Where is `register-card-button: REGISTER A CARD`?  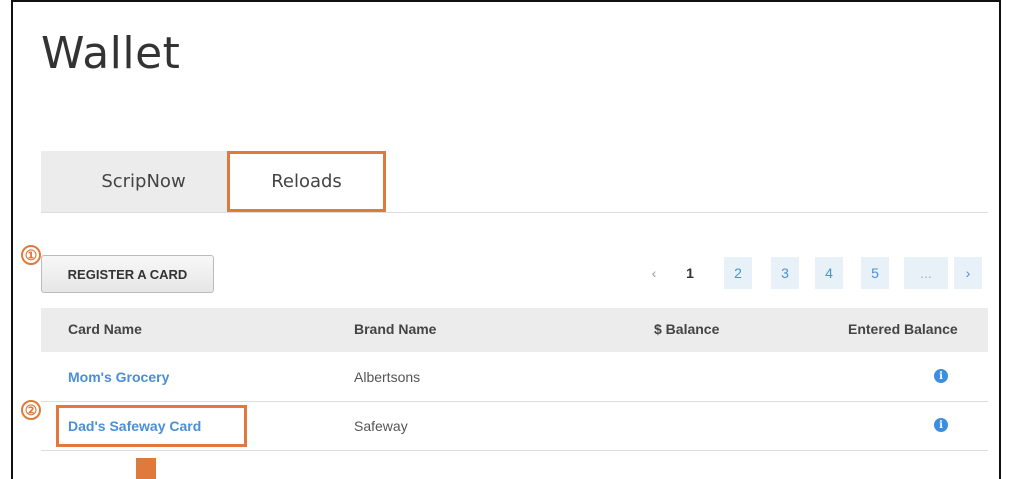 register-card-button: REGISTER A CARD is located at coordinates (127, 274).